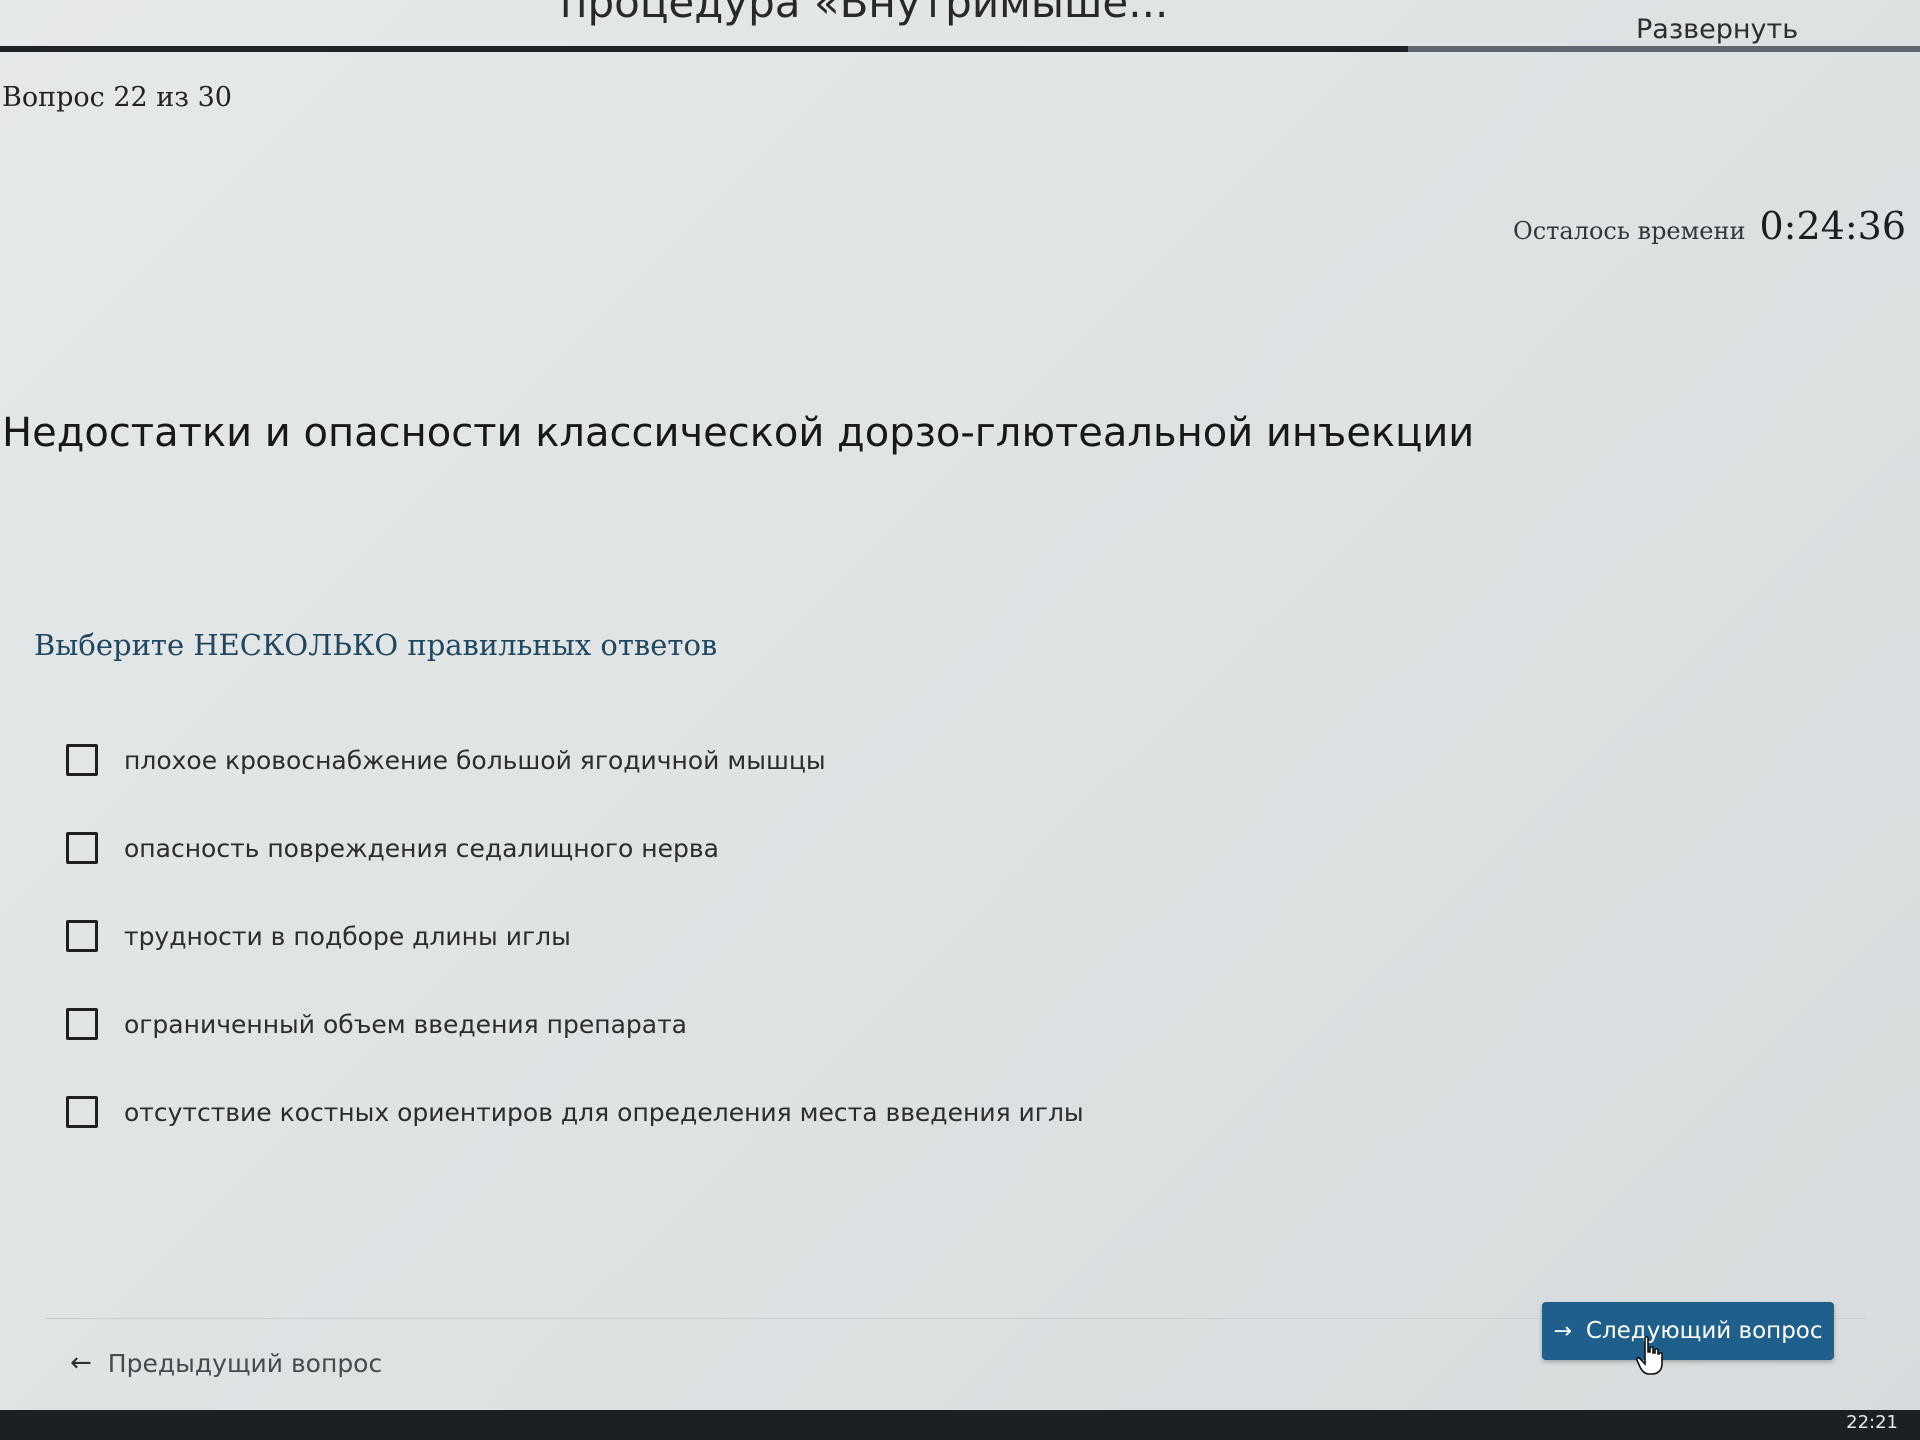  I want to click on timer-value: 0:24:36, so click(1833, 226).